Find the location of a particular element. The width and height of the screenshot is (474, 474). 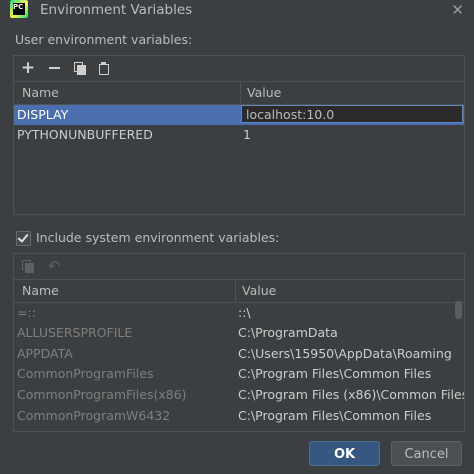

table-row: PYTHONUNBUFFERED 1 is located at coordinates (239, 135).